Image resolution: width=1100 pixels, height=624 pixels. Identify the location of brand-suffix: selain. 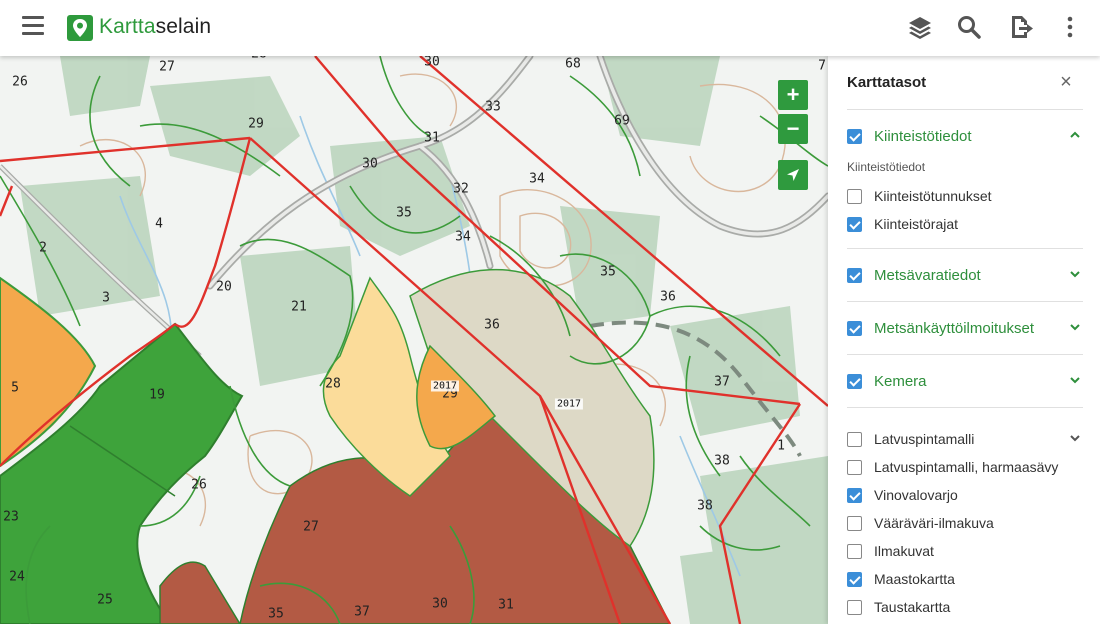
(183, 26).